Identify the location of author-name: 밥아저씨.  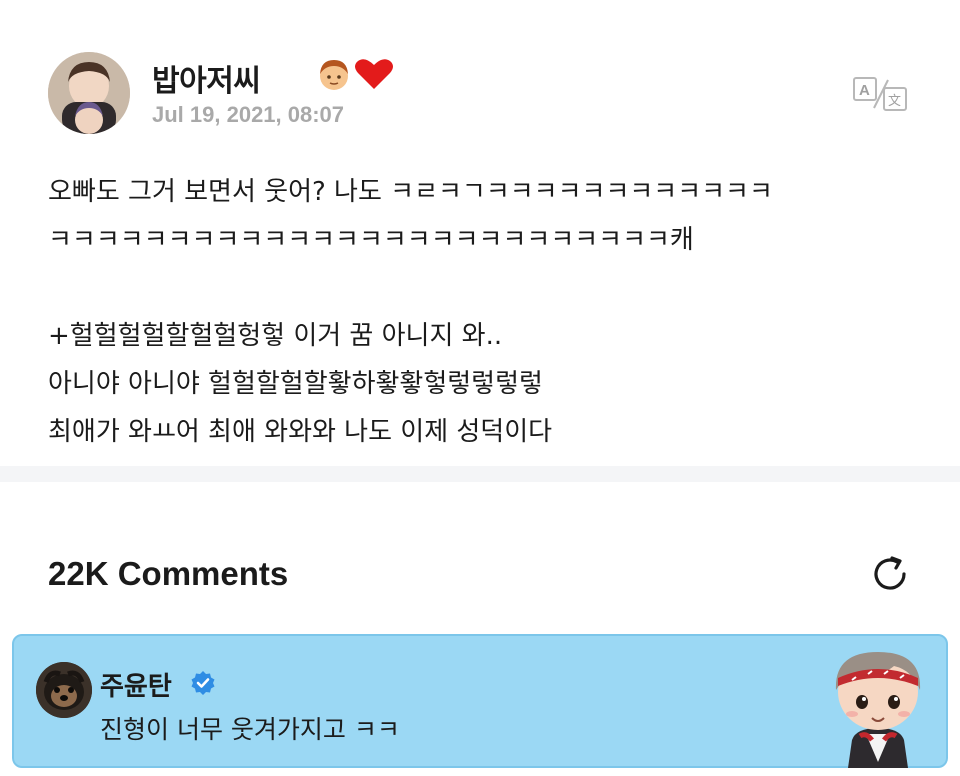
(206, 78).